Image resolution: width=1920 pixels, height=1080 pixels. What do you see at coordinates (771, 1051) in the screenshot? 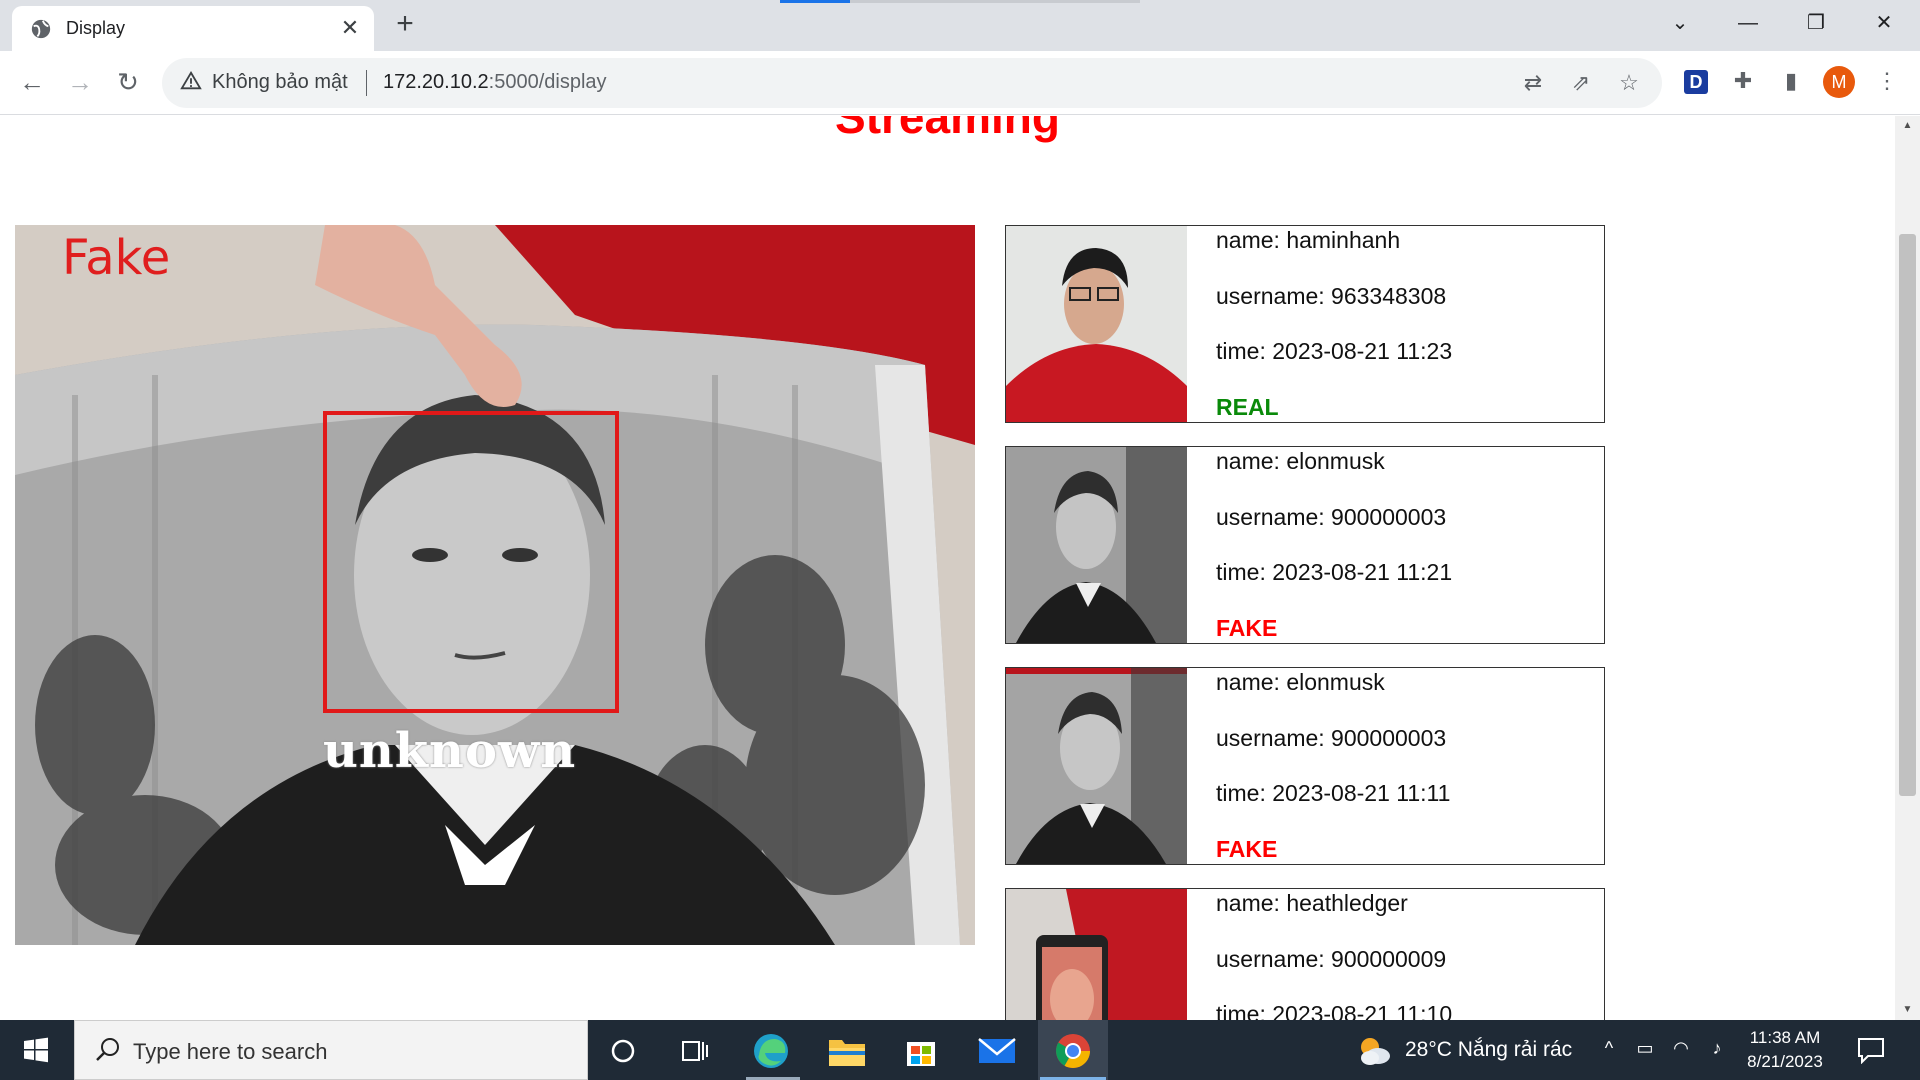
I see `edge-browser-icon` at bounding box center [771, 1051].